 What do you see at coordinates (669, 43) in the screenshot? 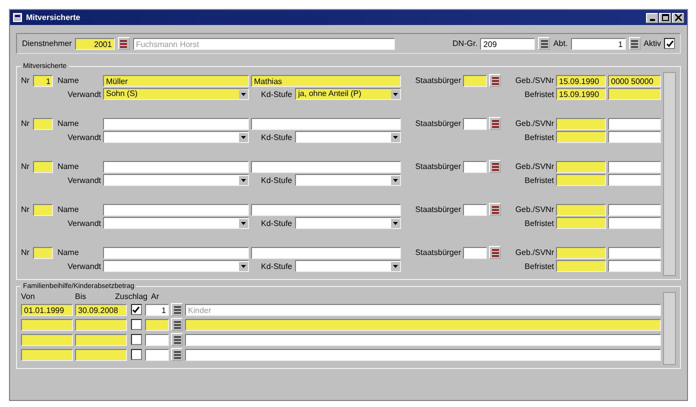
I see `active-checkbox` at bounding box center [669, 43].